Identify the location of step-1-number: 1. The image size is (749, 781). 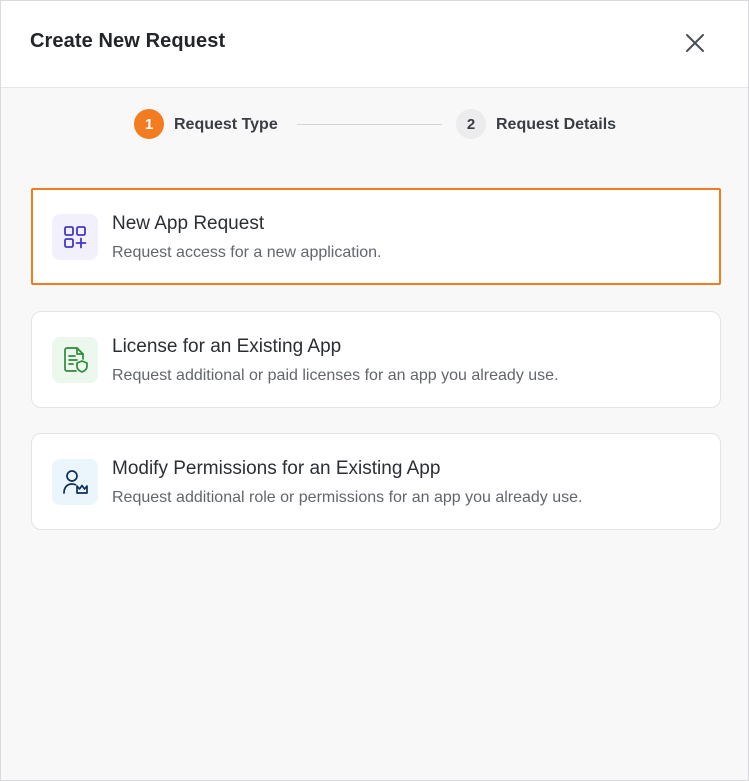
(149, 124).